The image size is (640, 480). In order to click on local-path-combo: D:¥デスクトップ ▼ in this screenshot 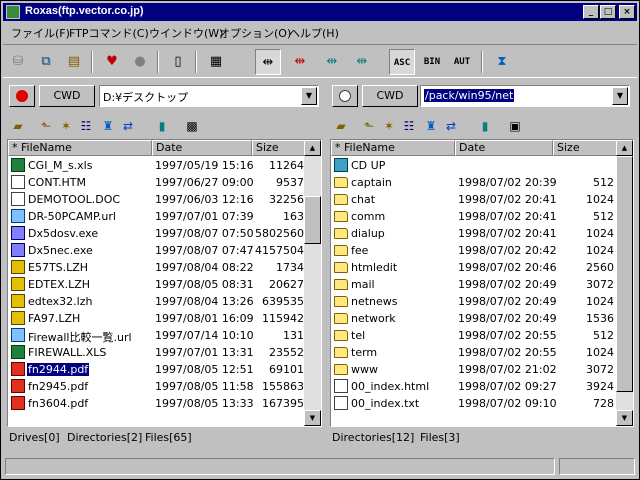, I will do `click(209, 96)`.